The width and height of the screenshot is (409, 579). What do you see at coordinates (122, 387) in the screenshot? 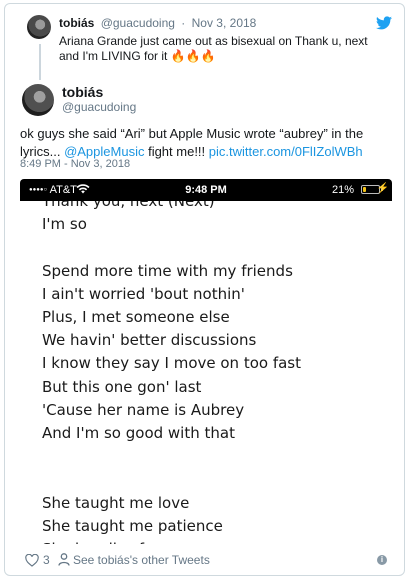
I see `lyric-line: But this one gon' last` at bounding box center [122, 387].